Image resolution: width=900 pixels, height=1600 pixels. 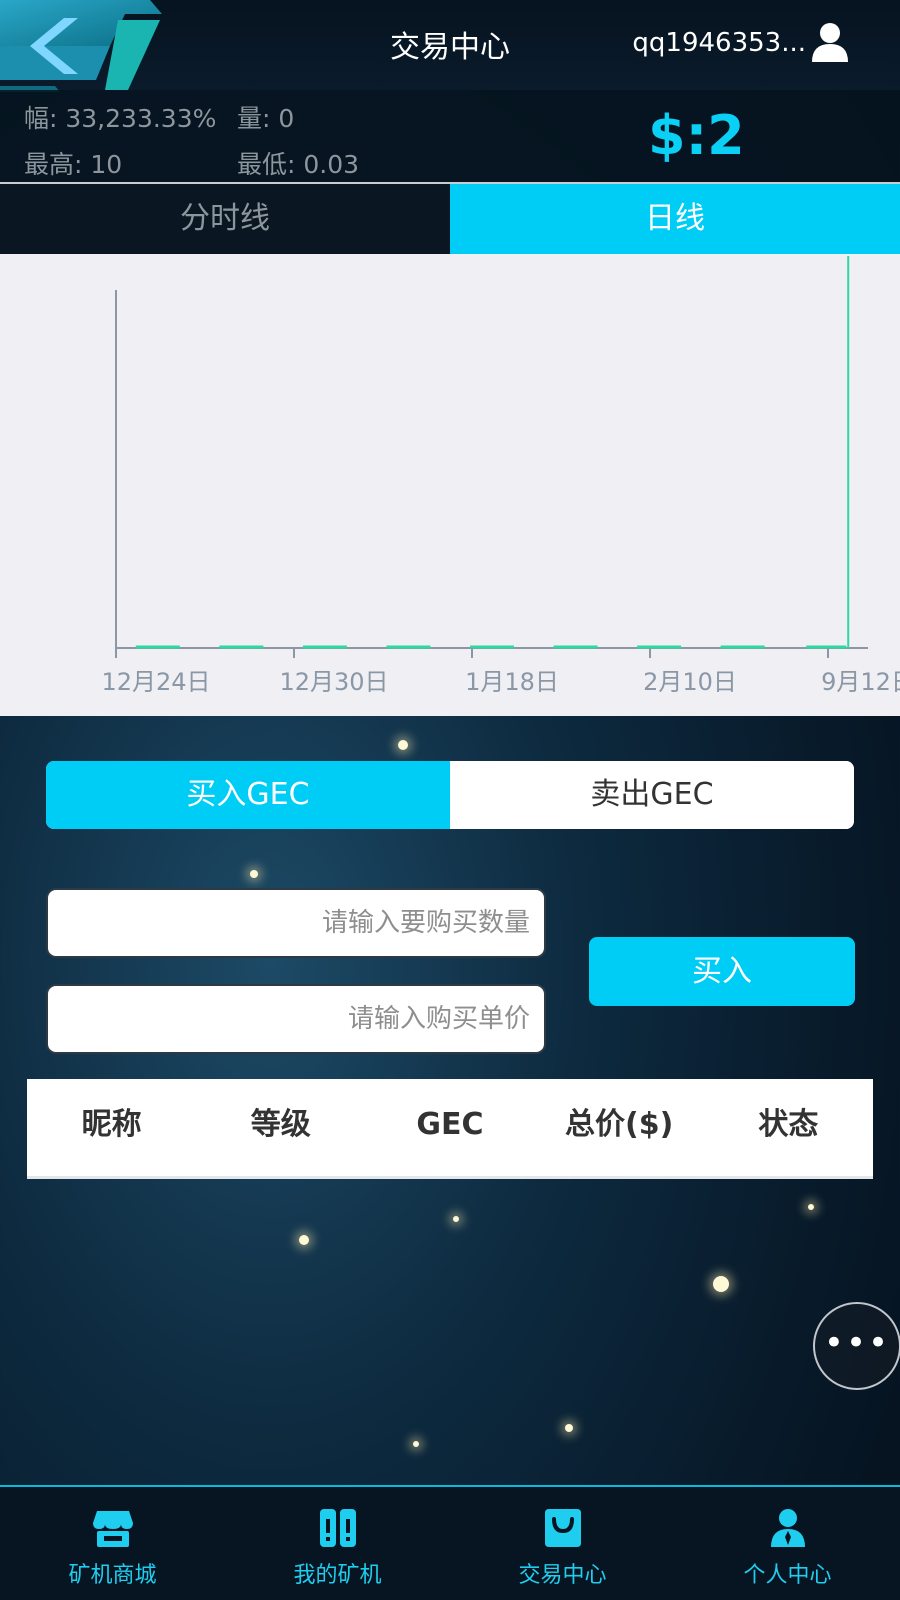 What do you see at coordinates (155, 682) in the screenshot?
I see `x-tick-label: 12月24日` at bounding box center [155, 682].